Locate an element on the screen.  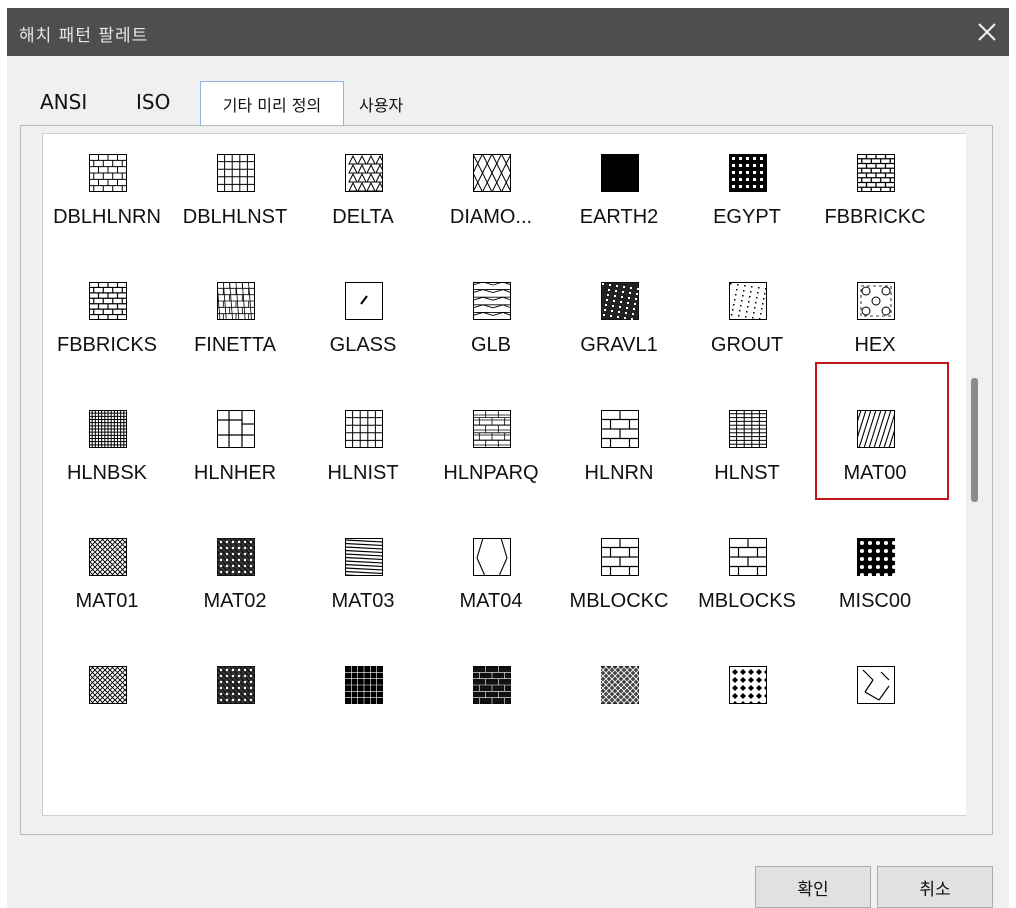
pattern-label: HLNPARQ is located at coordinates (491, 473).